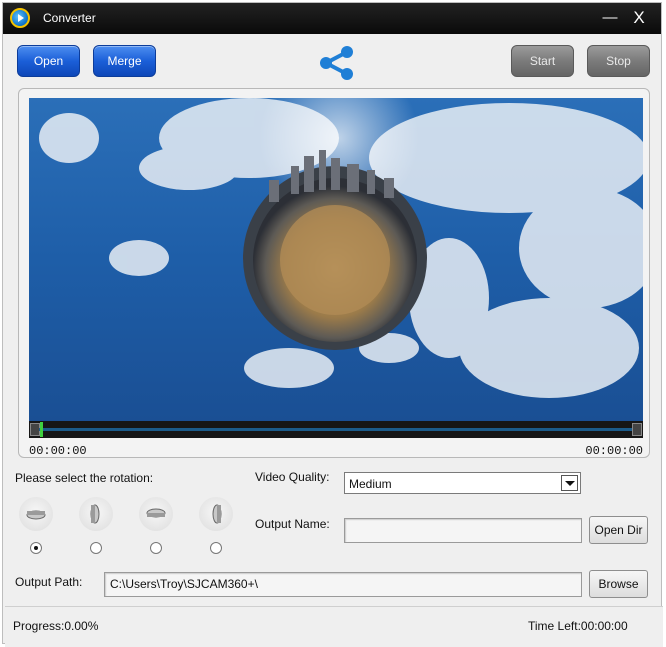 This screenshot has width=666, height=647. Describe the element at coordinates (569, 483) in the screenshot. I see `chevron-down-icon` at that location.